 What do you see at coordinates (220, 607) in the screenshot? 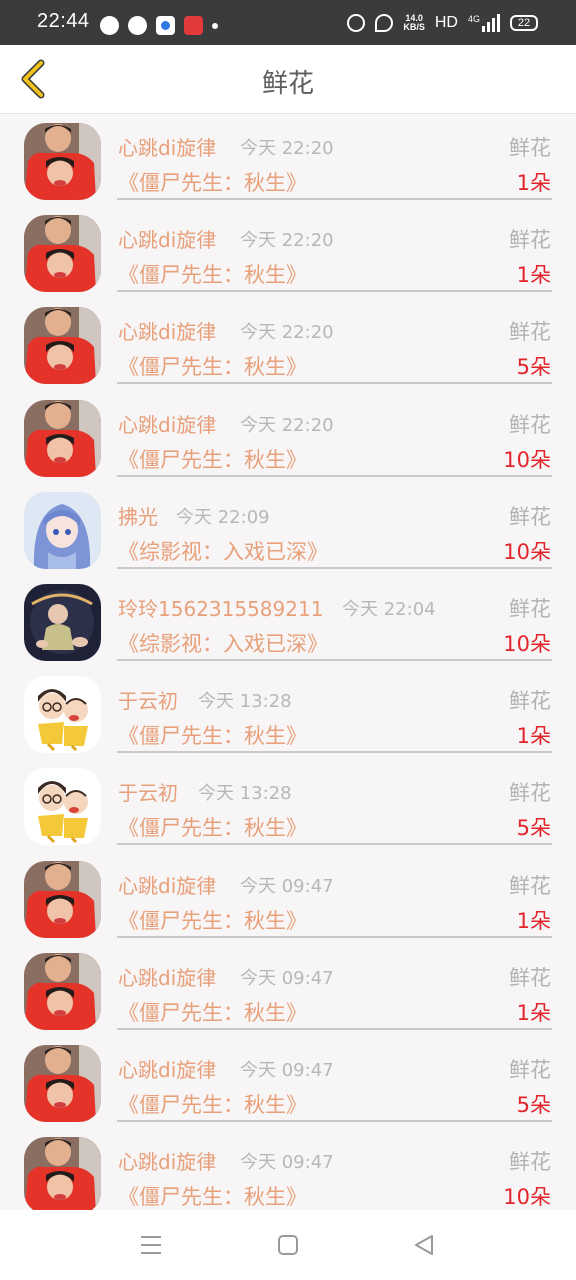
I see `user-name: 玲玲1562315589211` at bounding box center [220, 607].